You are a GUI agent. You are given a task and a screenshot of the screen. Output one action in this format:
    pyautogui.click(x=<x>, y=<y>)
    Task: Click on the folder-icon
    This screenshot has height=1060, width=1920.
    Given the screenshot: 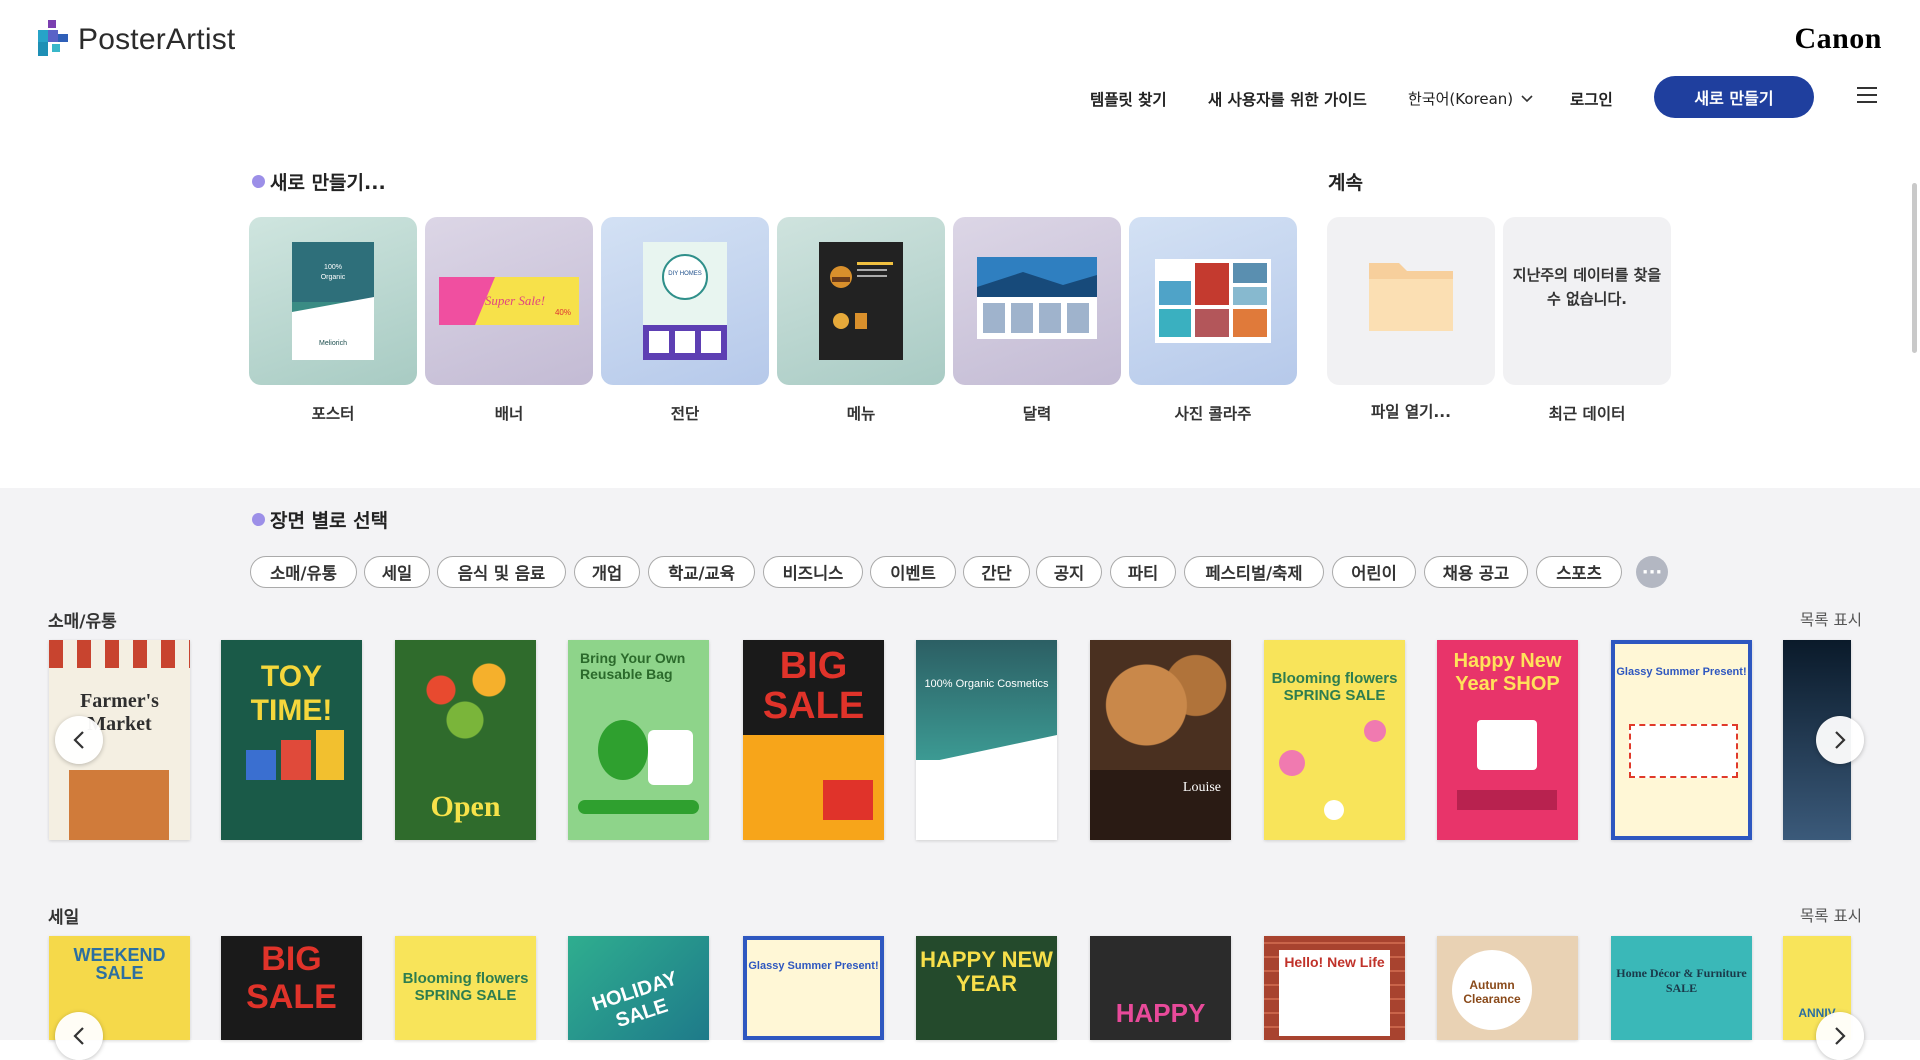 What is the action you would take?
    pyautogui.click(x=1411, y=297)
    